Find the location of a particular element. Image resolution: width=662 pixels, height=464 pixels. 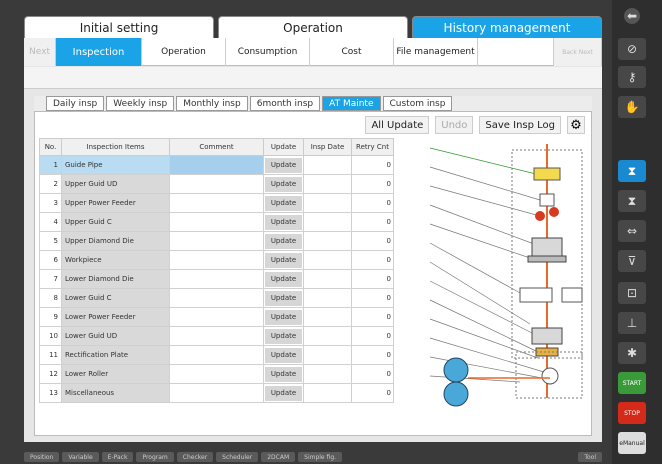

bottom-button-scheduler: Scheduler is located at coordinates (237, 457).